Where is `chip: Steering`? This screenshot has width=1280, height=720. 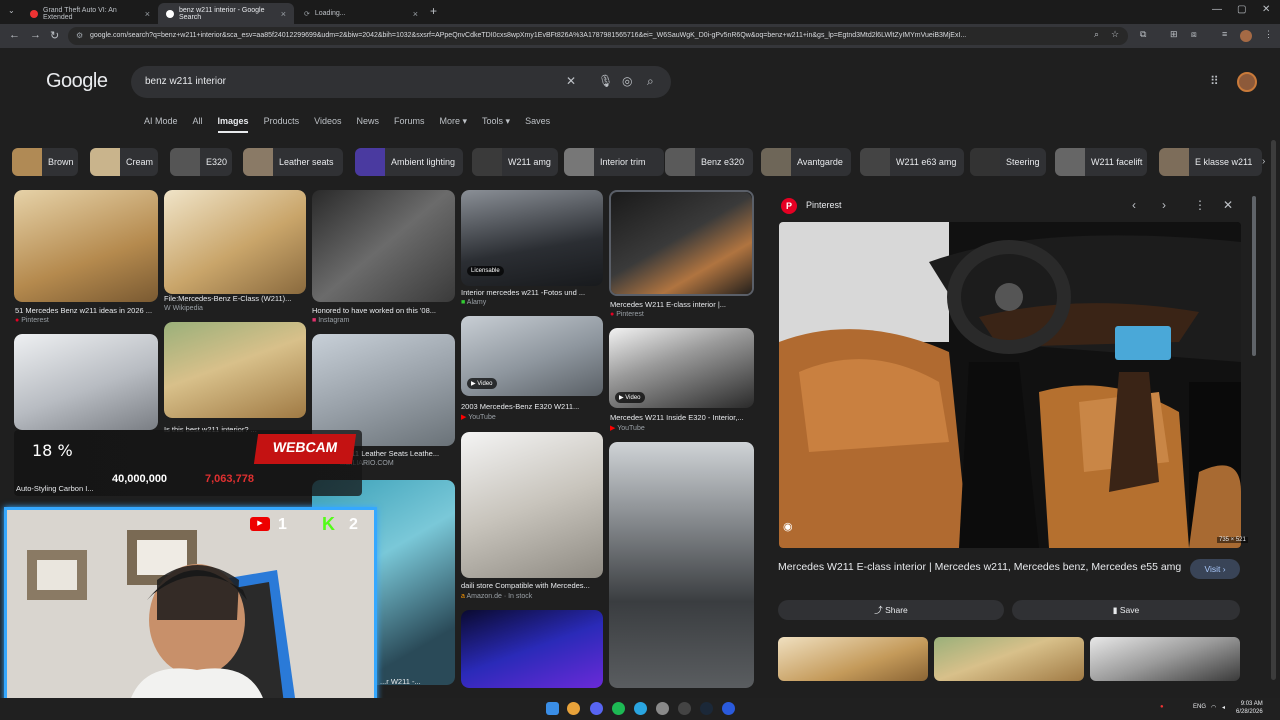
chip: Steering is located at coordinates (1008, 162).